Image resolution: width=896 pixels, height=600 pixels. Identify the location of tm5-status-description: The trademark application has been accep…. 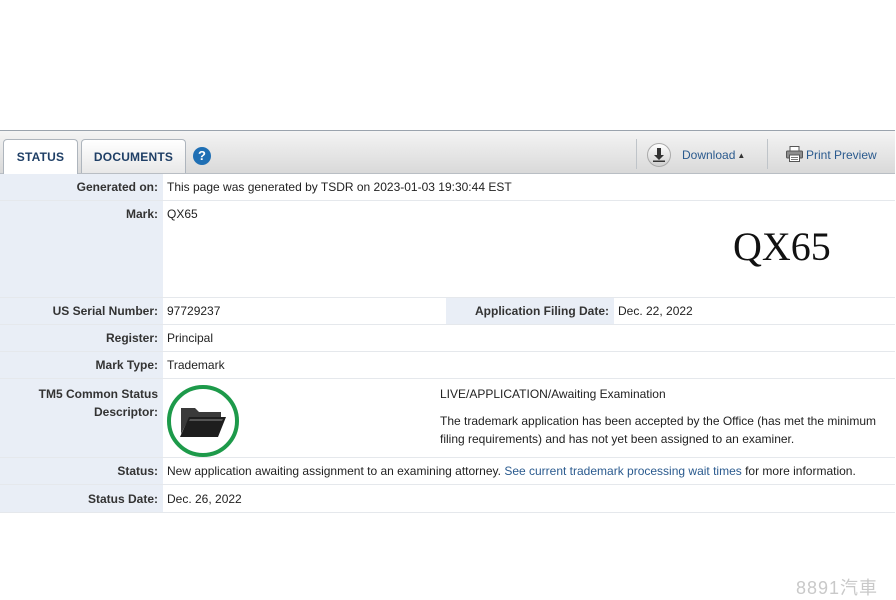
(658, 430).